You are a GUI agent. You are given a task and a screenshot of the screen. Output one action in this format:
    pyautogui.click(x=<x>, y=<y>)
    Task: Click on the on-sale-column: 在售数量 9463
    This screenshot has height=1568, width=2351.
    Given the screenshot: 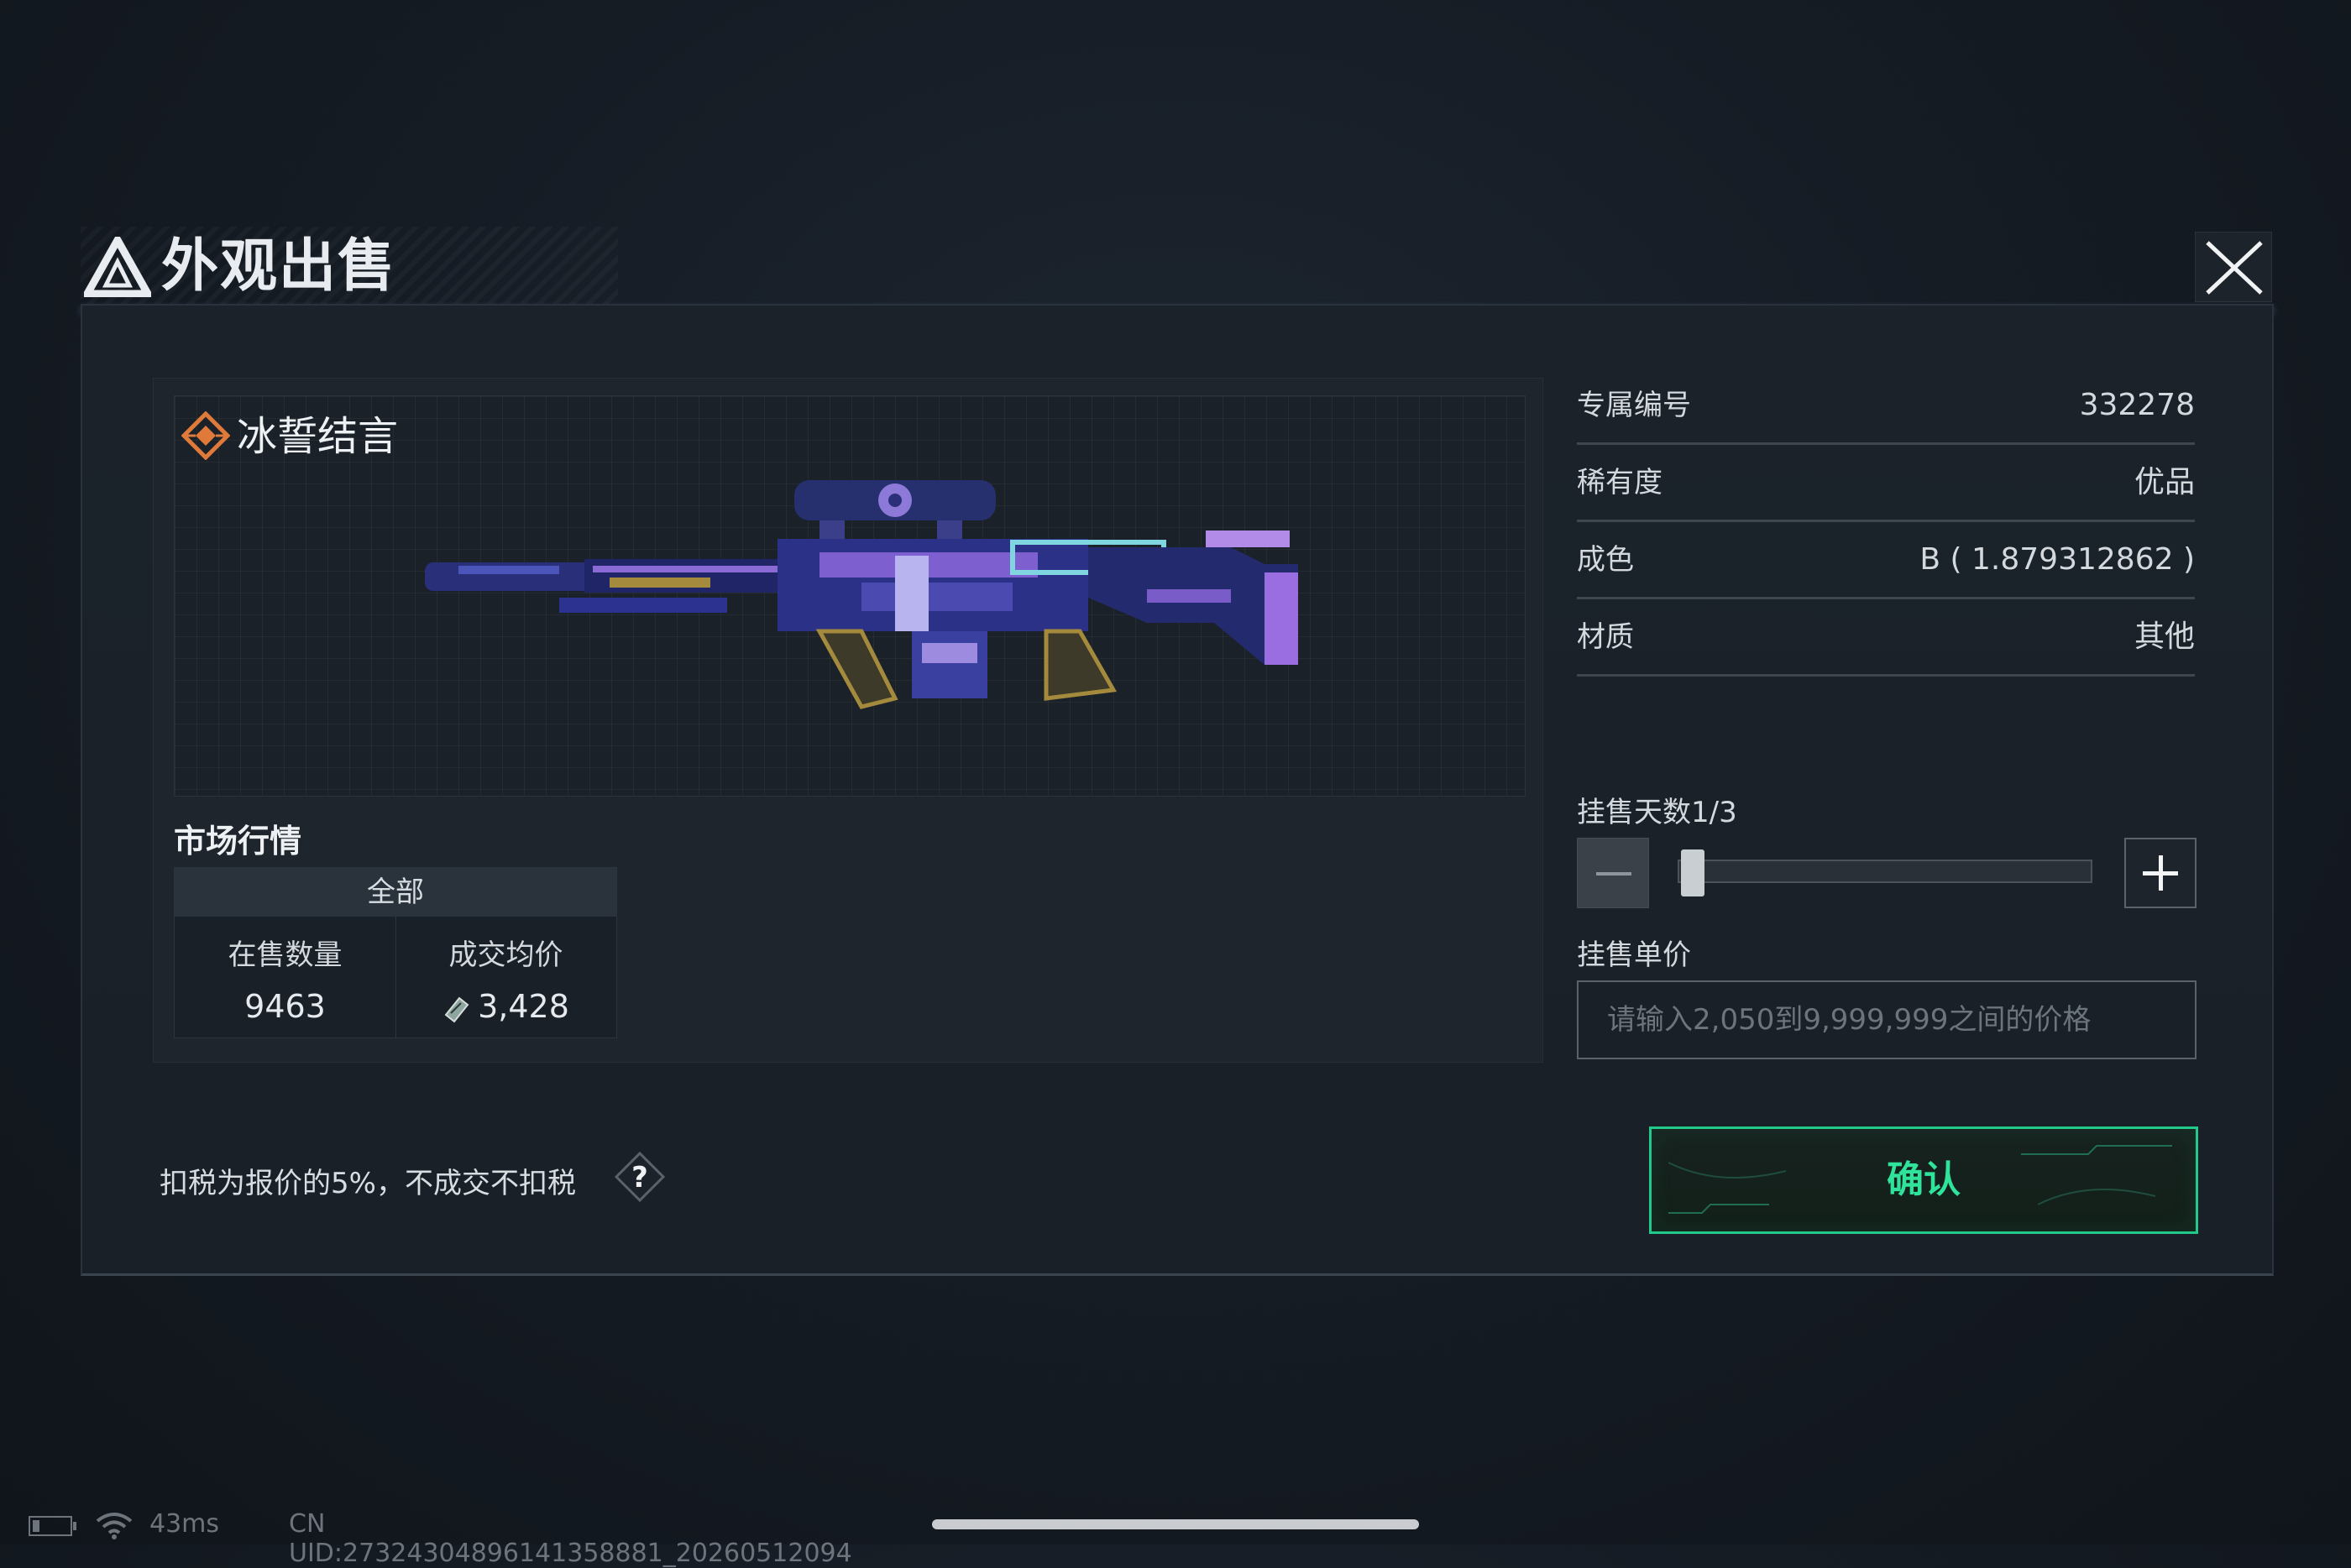 What is the action you would take?
    pyautogui.click(x=285, y=977)
    